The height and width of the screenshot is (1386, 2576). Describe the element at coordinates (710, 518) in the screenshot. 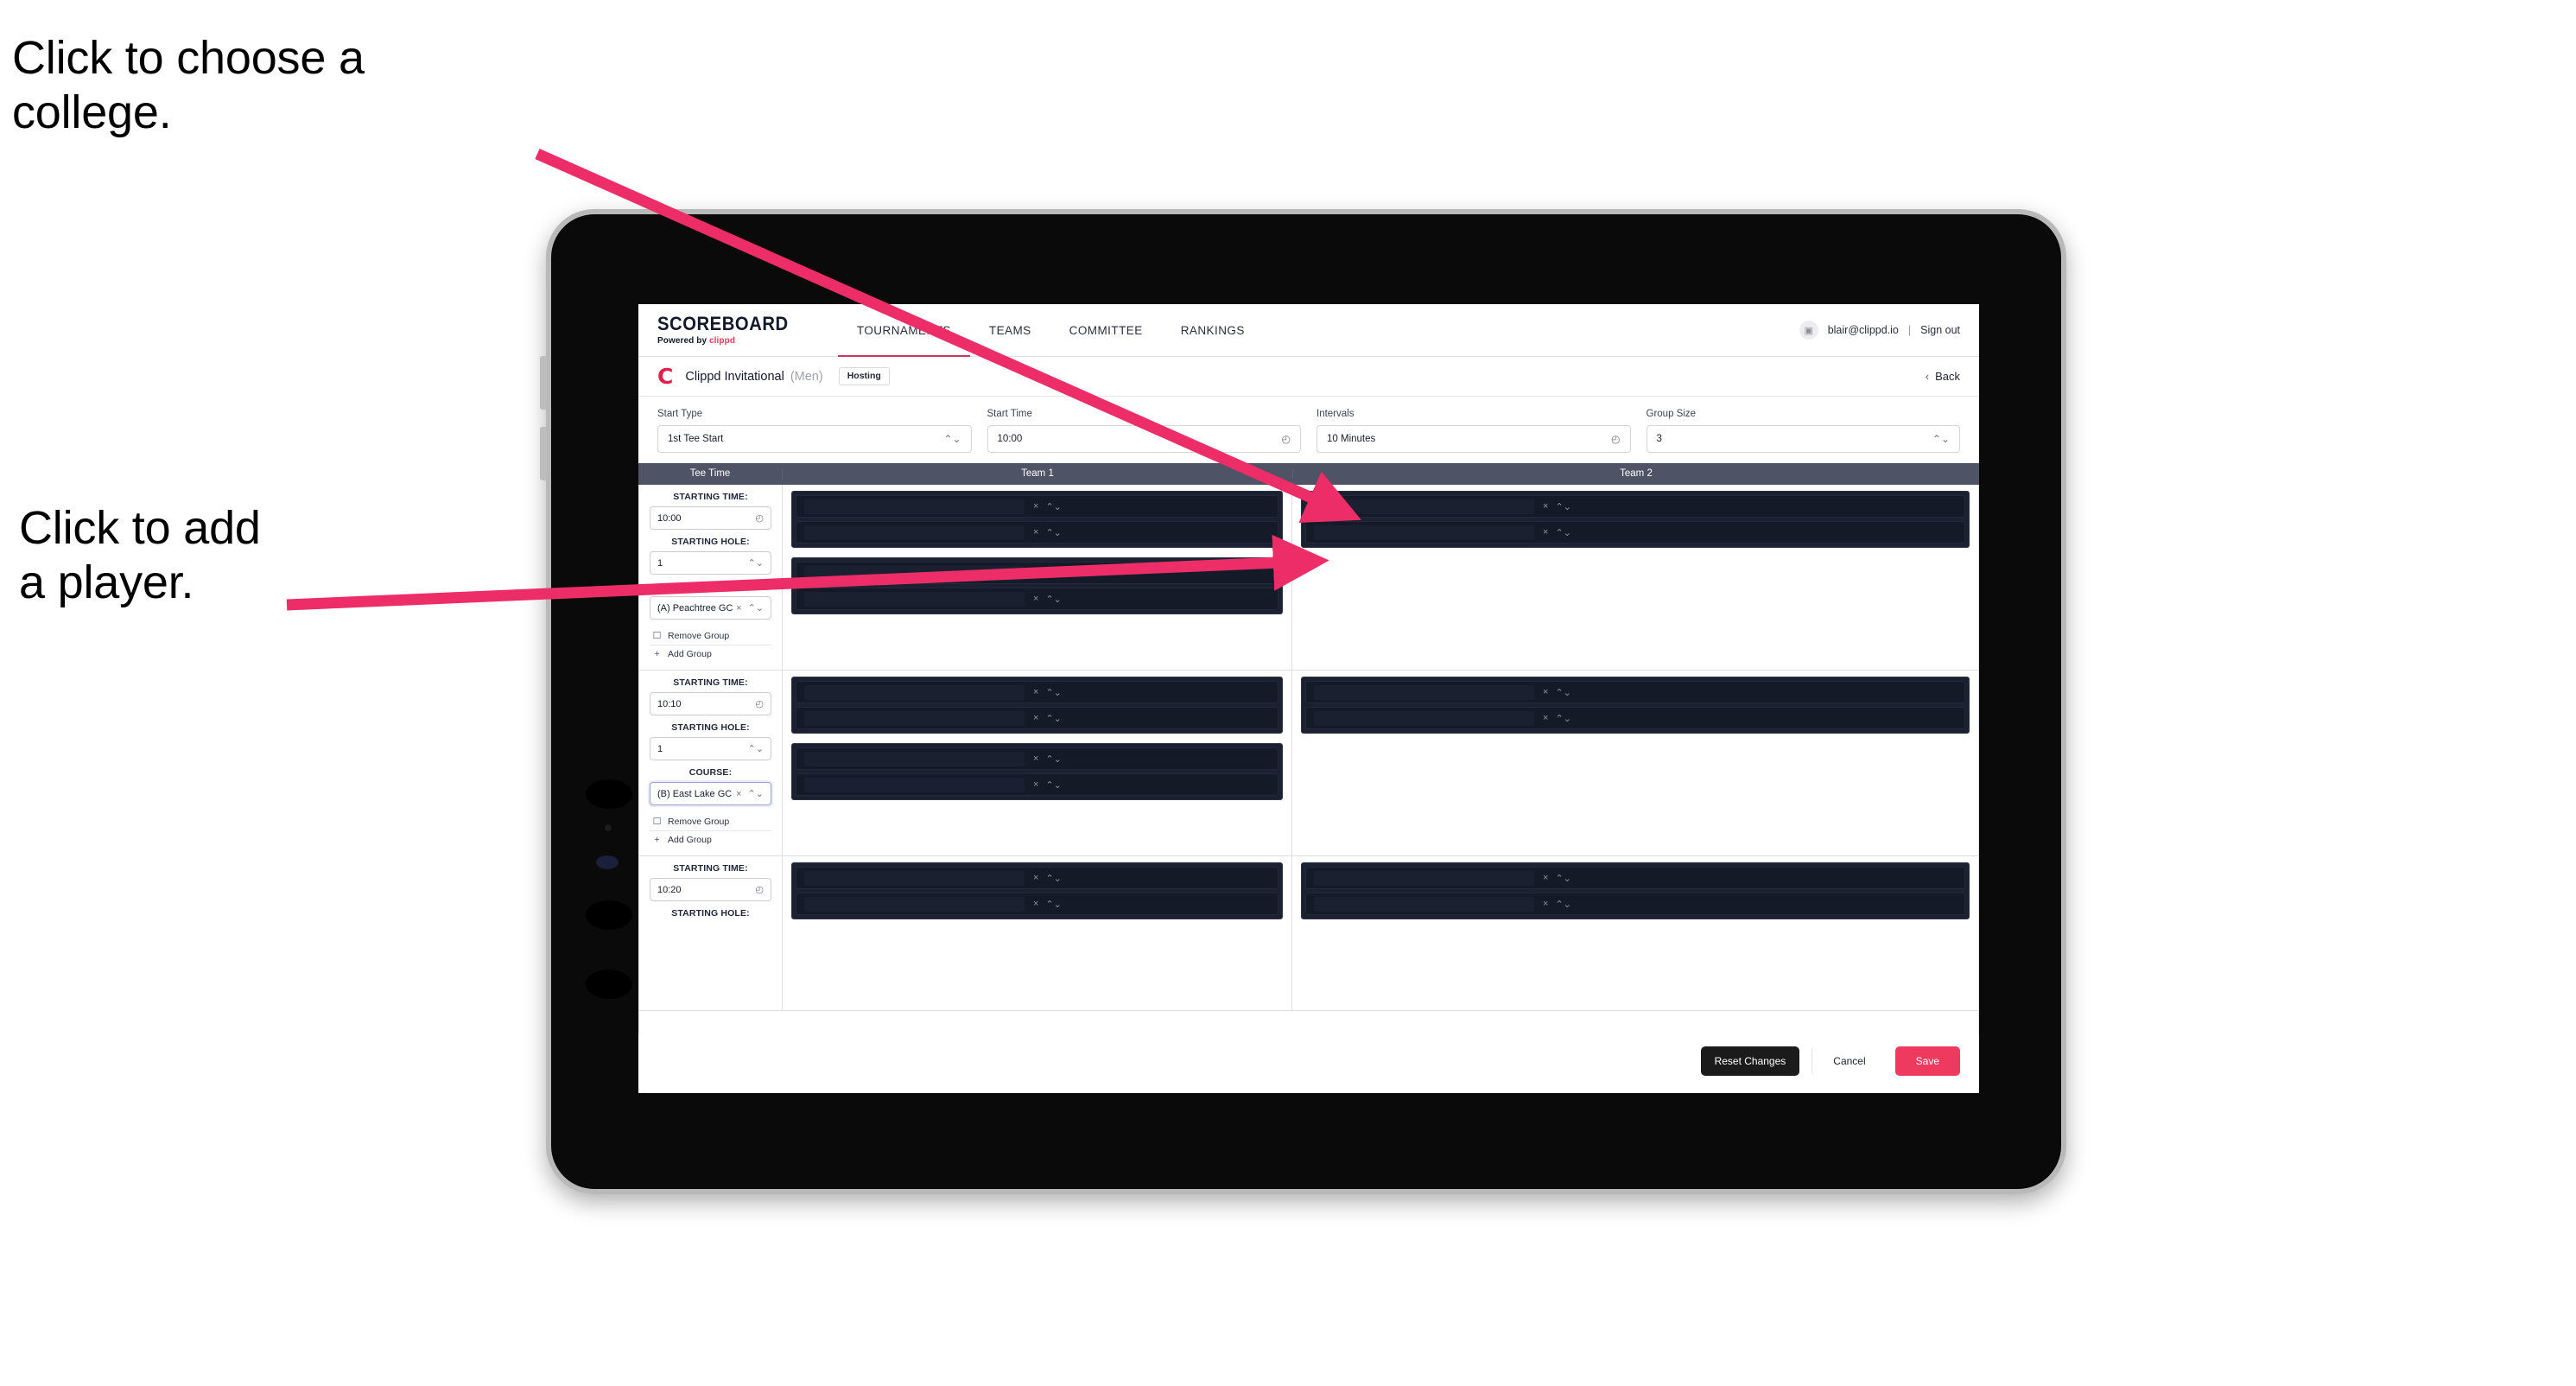

I see `starting-time-input: 10:00 ◴` at that location.